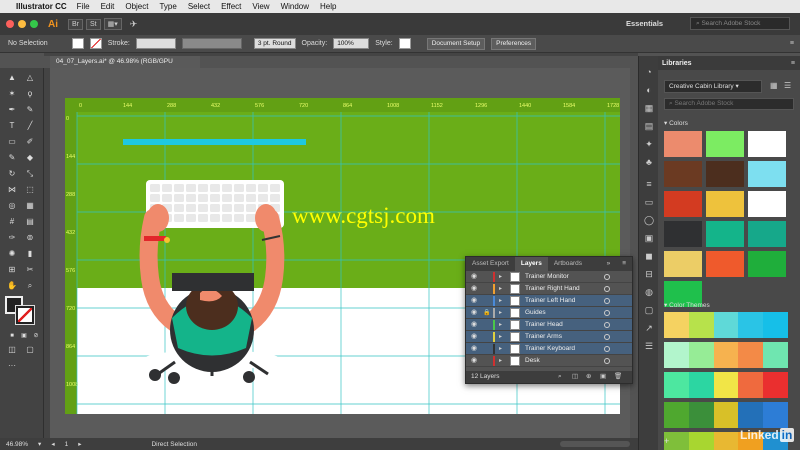 The width and height of the screenshot is (800, 450). I want to click on layers-icon: ☰, so click(649, 346).